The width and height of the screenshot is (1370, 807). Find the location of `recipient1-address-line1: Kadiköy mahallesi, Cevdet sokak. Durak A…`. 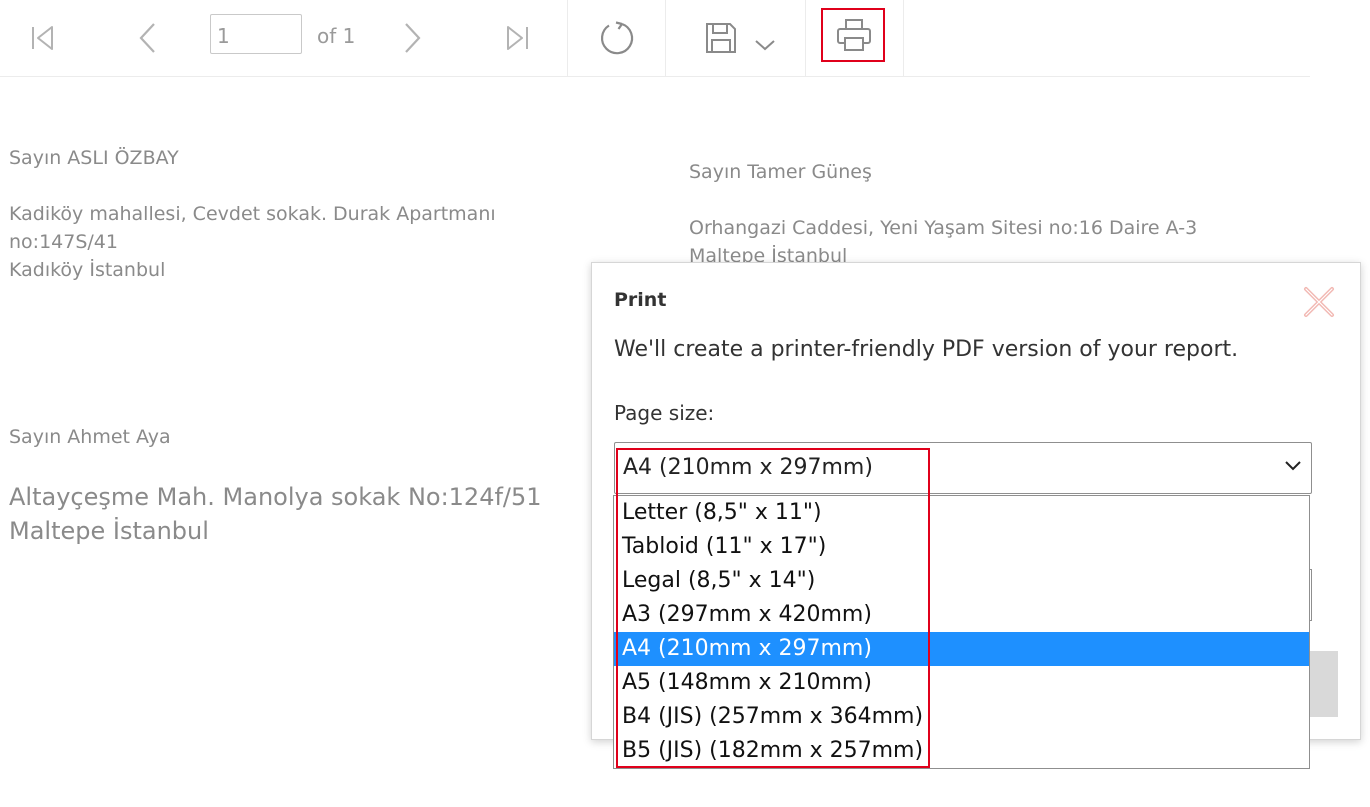

recipient1-address-line1: Kadiköy mahallesi, Cevdet sokak. Durak A… is located at coordinates (252, 214).